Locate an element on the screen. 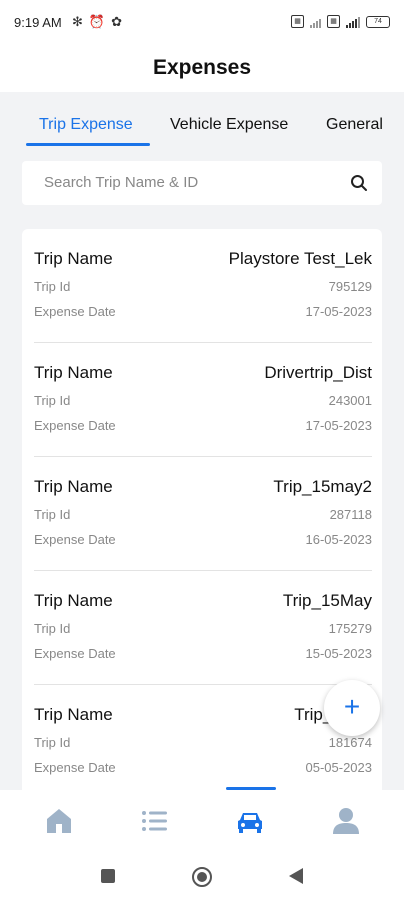 This screenshot has width=404, height=900. trip-name-value: Drivertrip_Dist is located at coordinates (318, 372).